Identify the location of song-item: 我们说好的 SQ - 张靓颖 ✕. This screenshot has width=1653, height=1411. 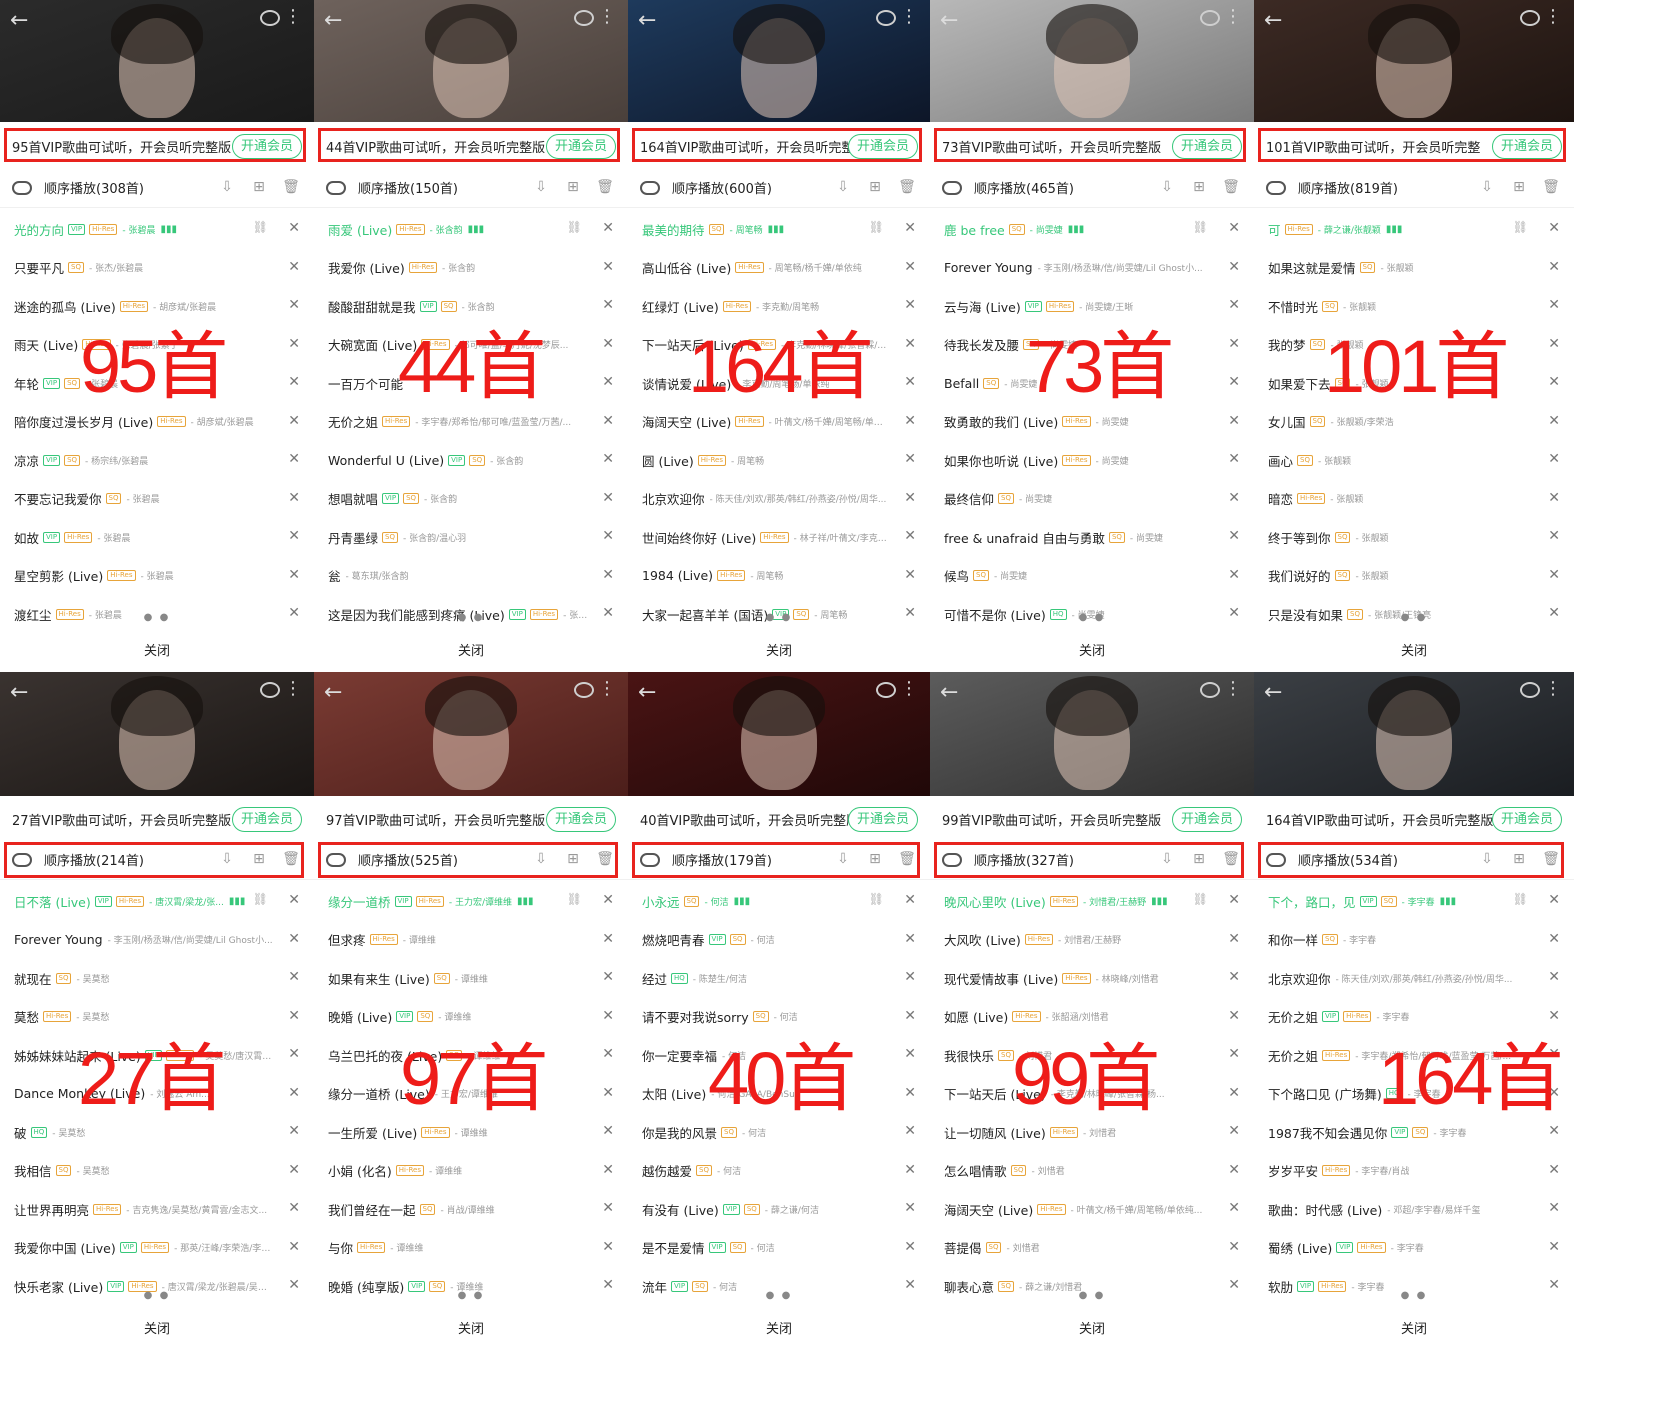
(1414, 576).